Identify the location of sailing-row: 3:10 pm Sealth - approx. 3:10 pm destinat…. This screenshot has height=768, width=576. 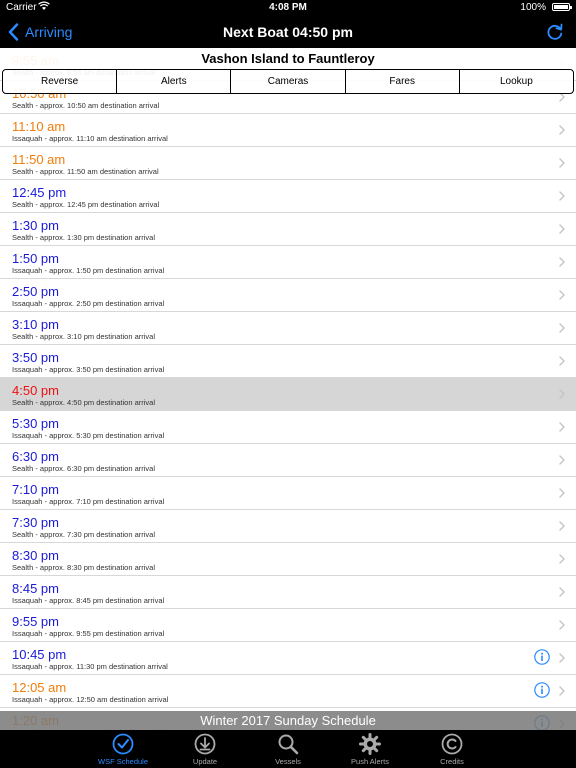
(288, 328).